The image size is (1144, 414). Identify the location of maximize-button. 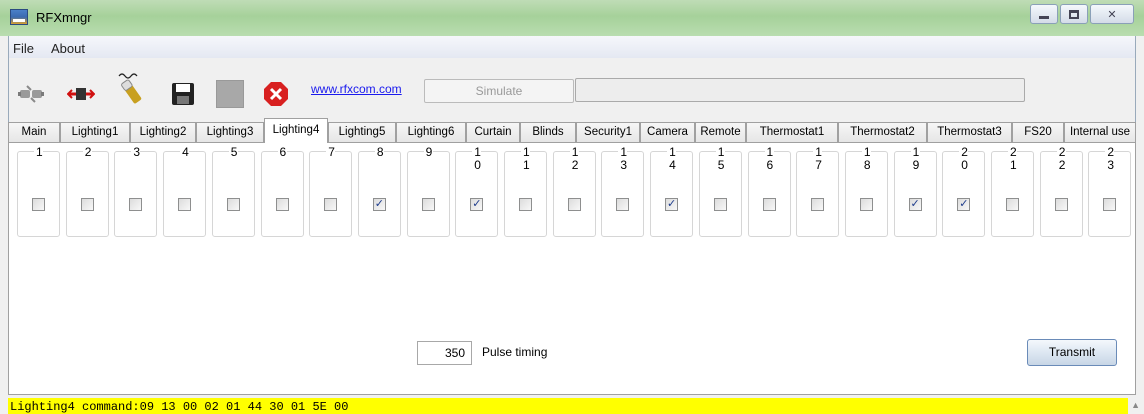
(1074, 14).